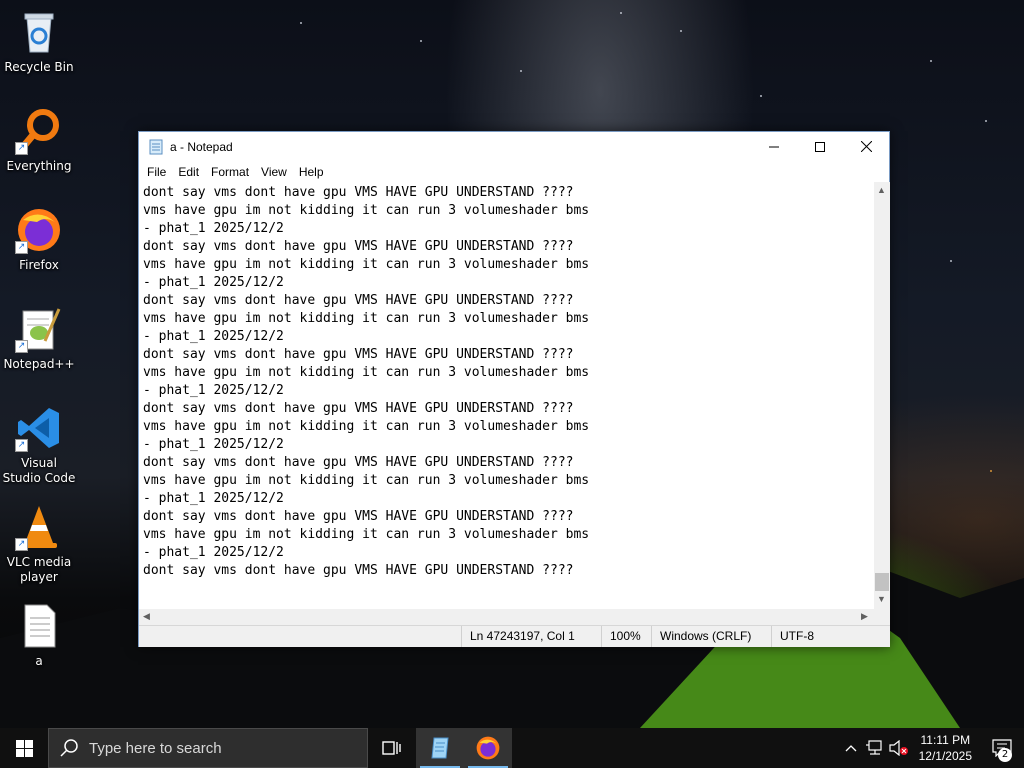 This screenshot has width=1024, height=768. I want to click on desktop-icon-label: Visual Studio Code, so click(39, 470).